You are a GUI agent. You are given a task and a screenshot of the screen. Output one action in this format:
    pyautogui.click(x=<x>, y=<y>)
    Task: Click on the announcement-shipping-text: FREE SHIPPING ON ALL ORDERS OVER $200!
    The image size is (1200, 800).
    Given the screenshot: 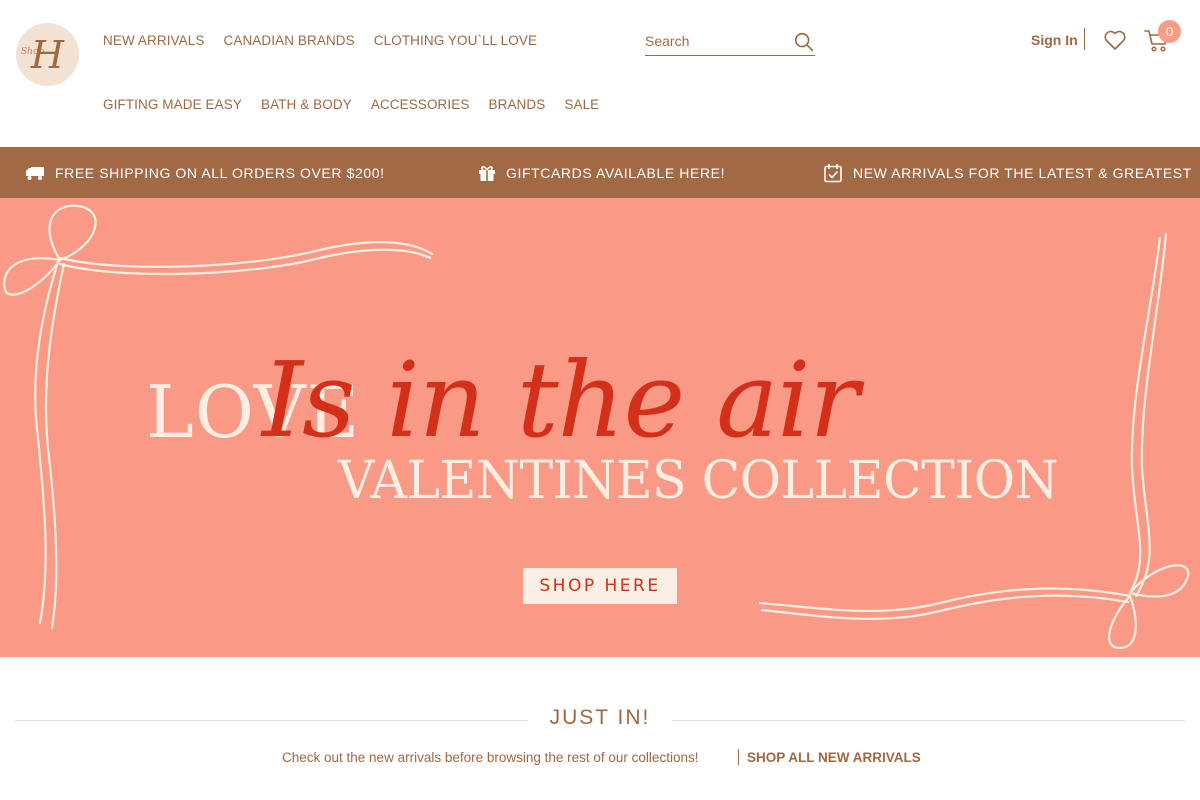 What is the action you would take?
    pyautogui.click(x=220, y=172)
    